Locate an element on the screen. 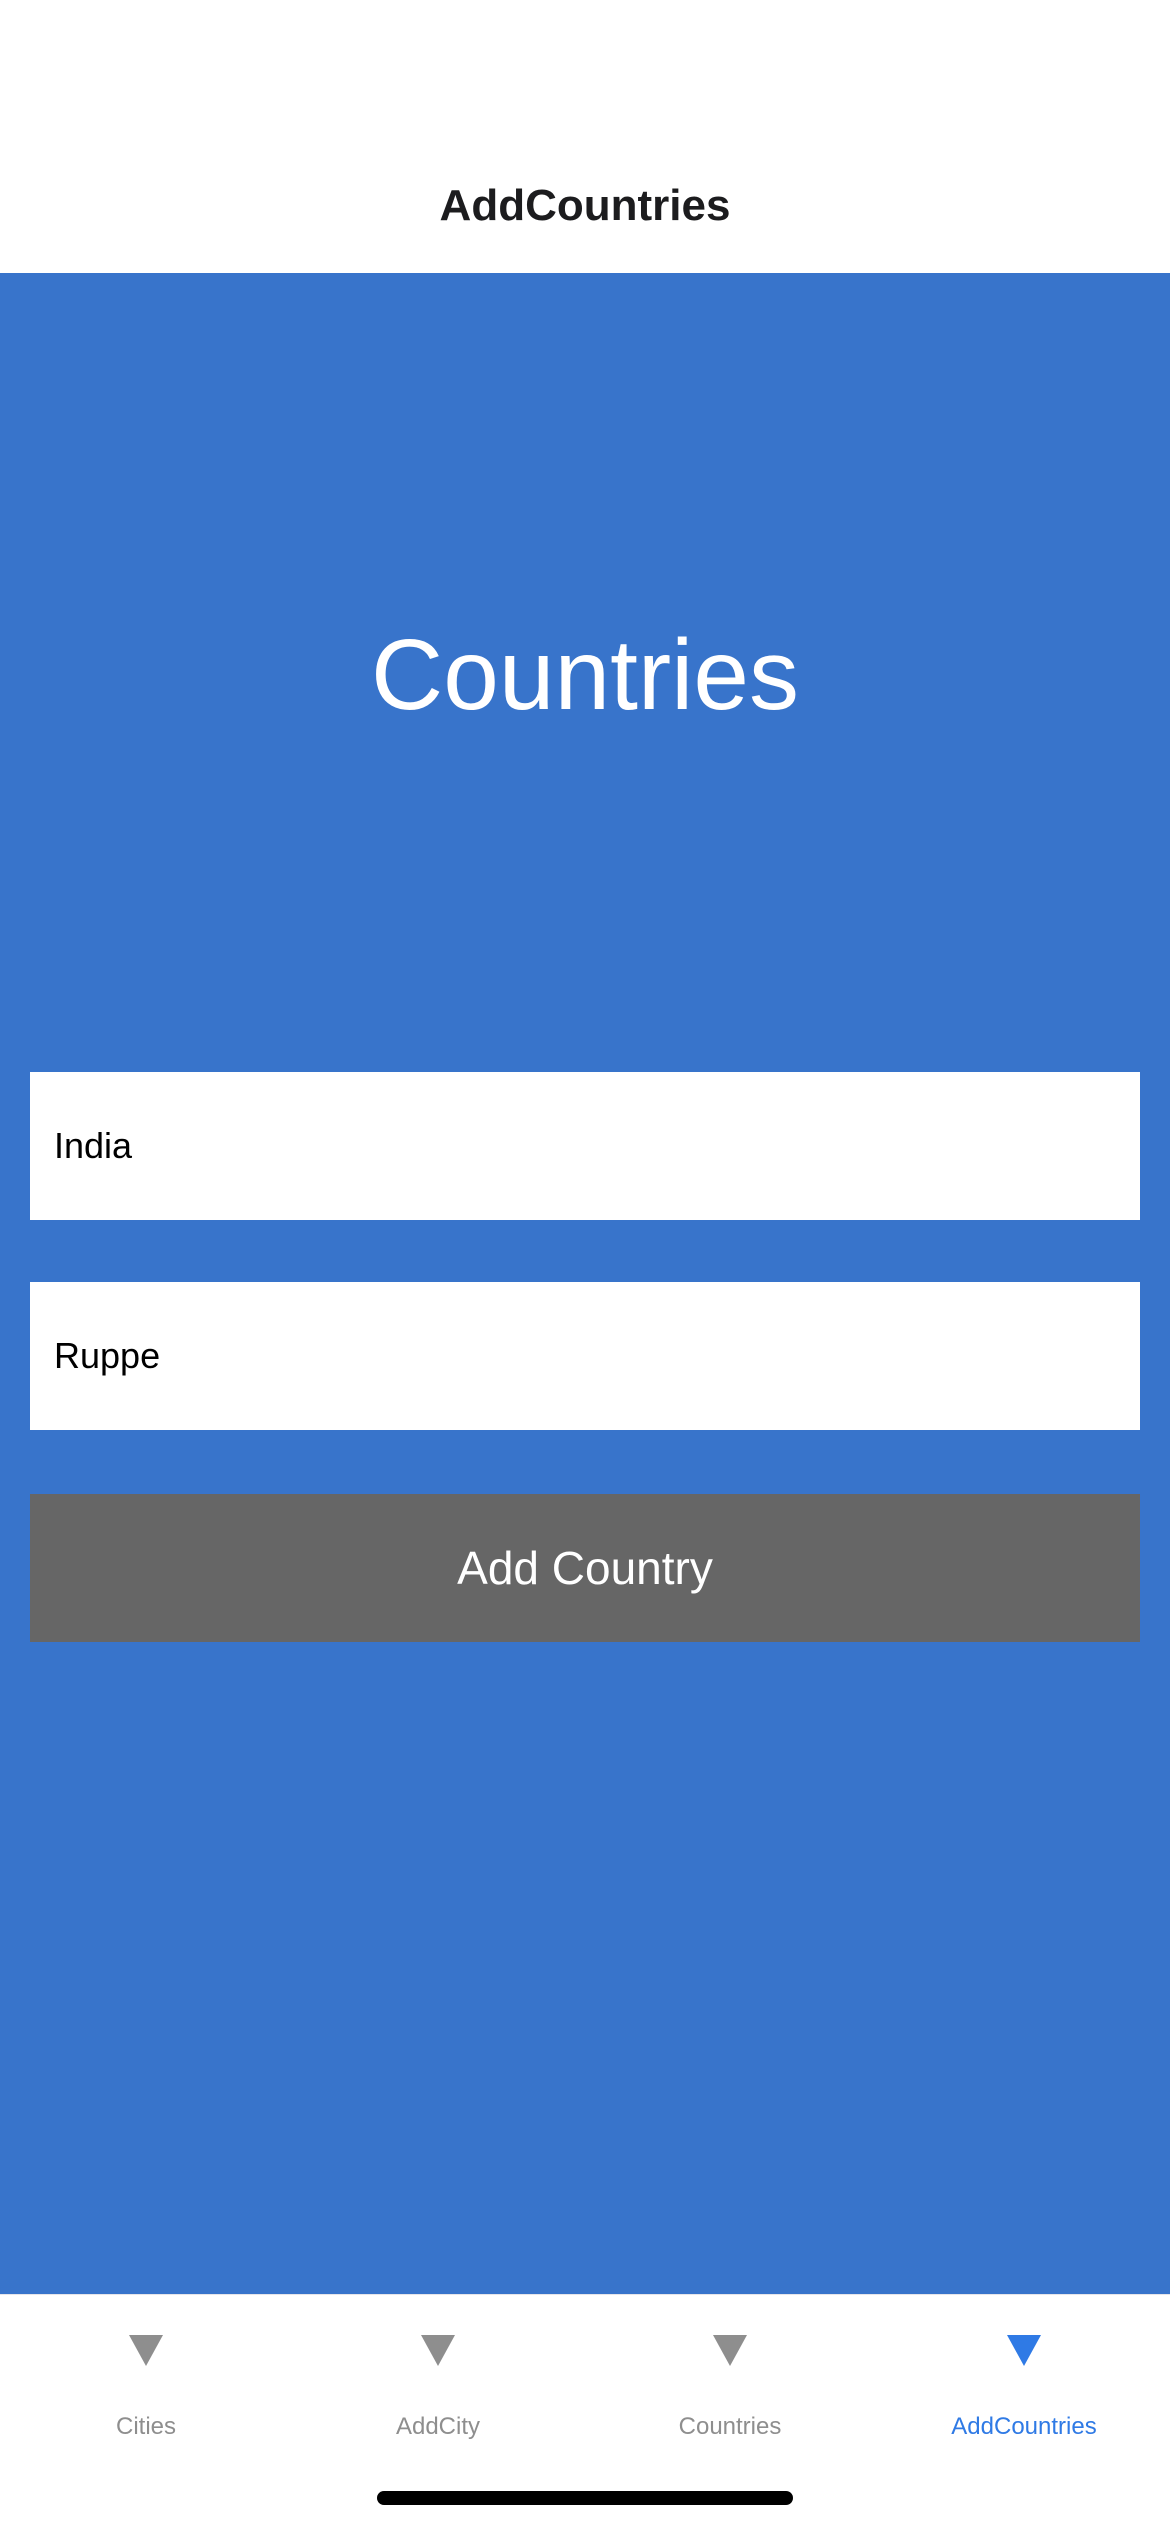  currency-input is located at coordinates (585, 1356).